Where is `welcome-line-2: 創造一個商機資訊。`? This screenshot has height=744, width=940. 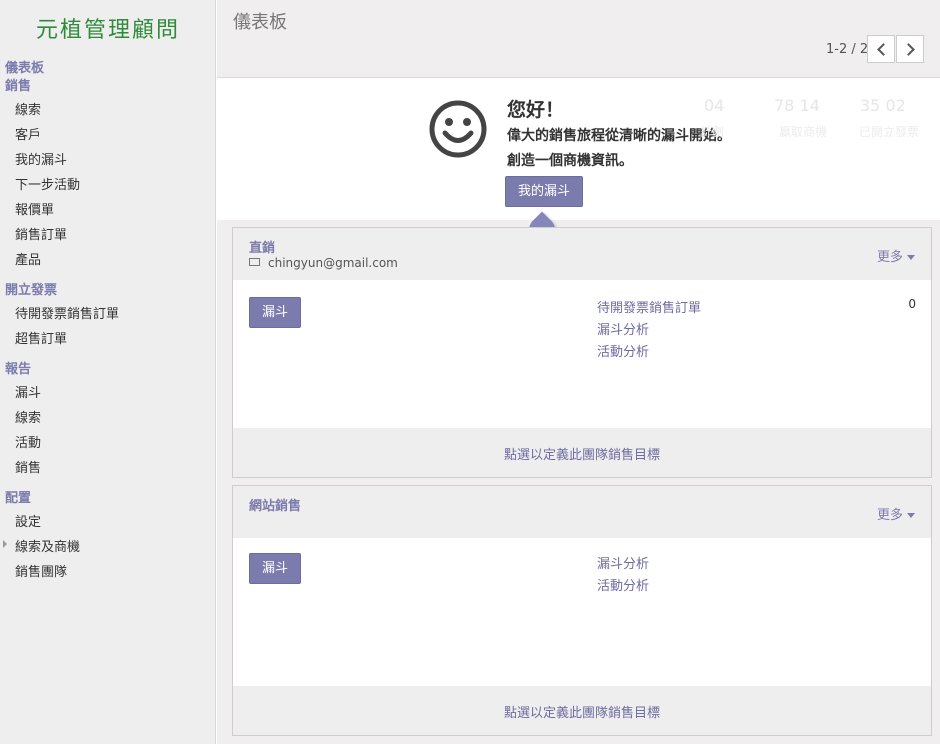 welcome-line-2: 創造一個商機資訊。 is located at coordinates (570, 161).